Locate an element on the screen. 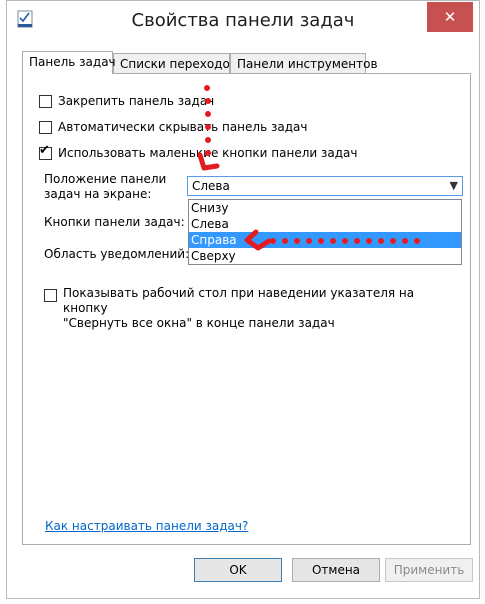 The width and height of the screenshot is (485, 604). close-button: ✕ is located at coordinates (450, 17).